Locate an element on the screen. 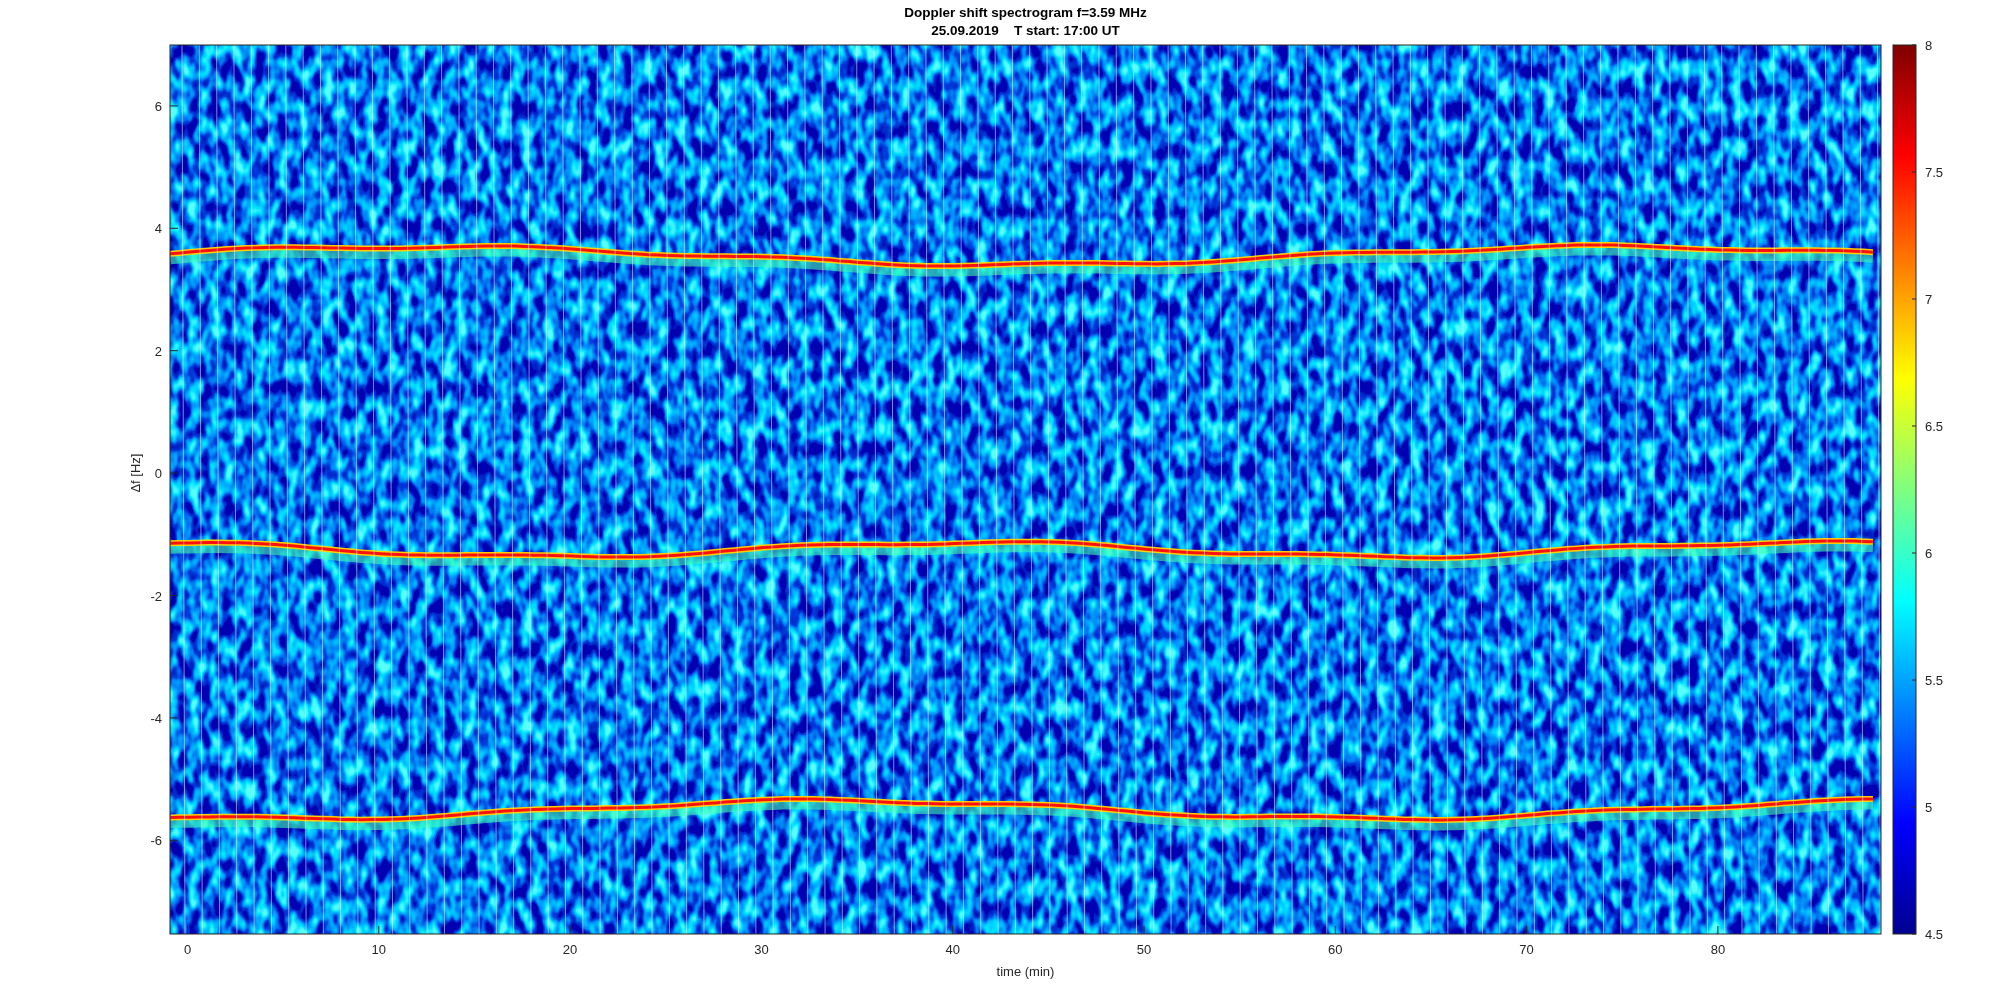 The height and width of the screenshot is (1003, 2000). colorbar-tick-label: 8 is located at coordinates (1929, 45).